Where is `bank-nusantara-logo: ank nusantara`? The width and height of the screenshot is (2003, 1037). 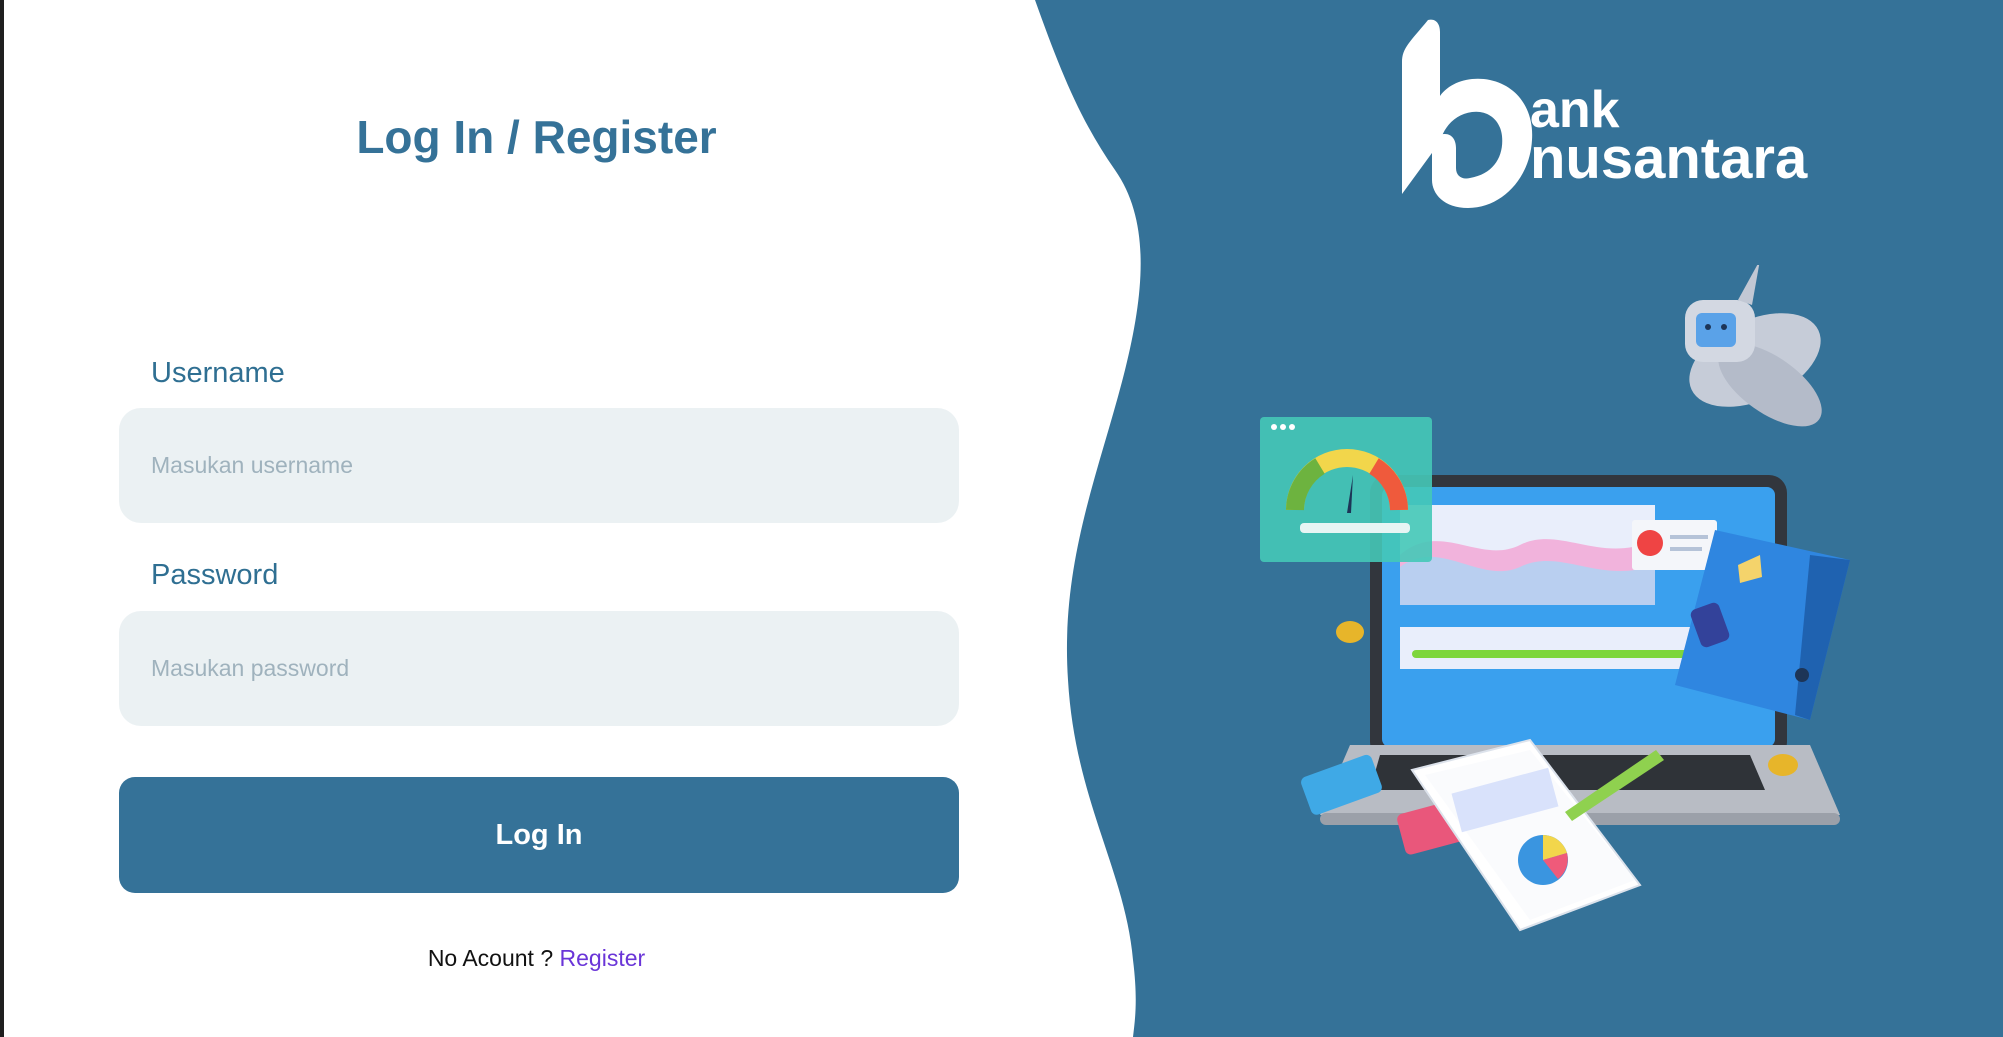
bank-nusantara-logo: ank nusantara is located at coordinates (1608, 115).